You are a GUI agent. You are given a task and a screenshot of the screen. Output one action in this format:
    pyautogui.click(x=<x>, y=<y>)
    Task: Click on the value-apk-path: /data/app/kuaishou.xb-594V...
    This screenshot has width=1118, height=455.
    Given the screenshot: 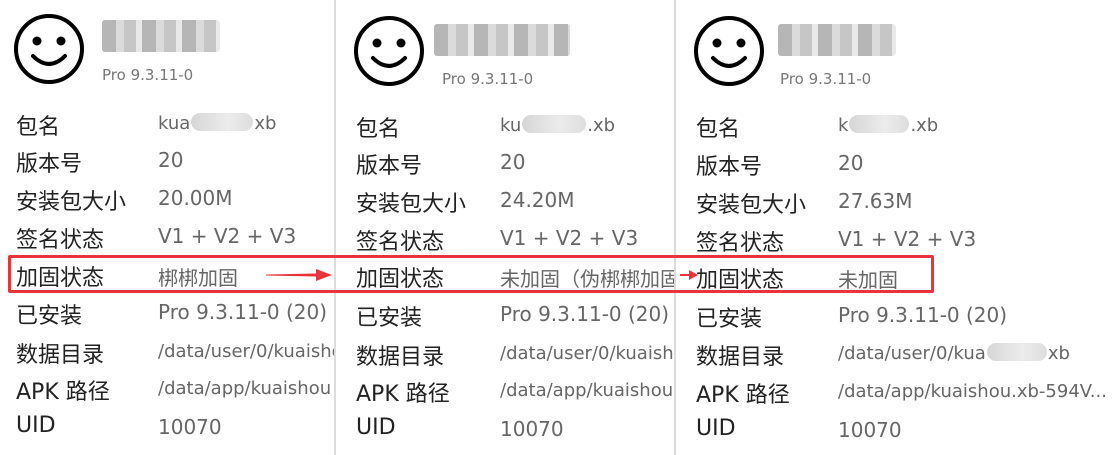 What is the action you would take?
    pyautogui.click(x=972, y=391)
    